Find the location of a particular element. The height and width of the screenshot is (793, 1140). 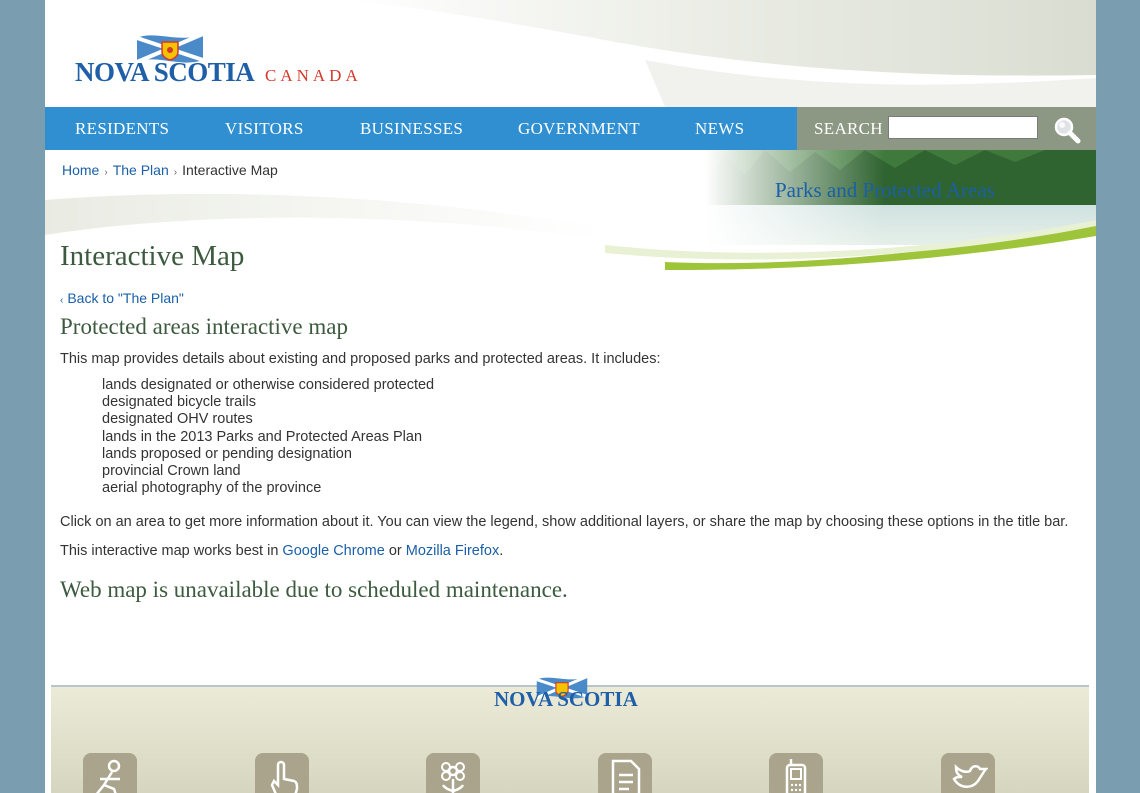

nav-news: NEWS is located at coordinates (719, 128).